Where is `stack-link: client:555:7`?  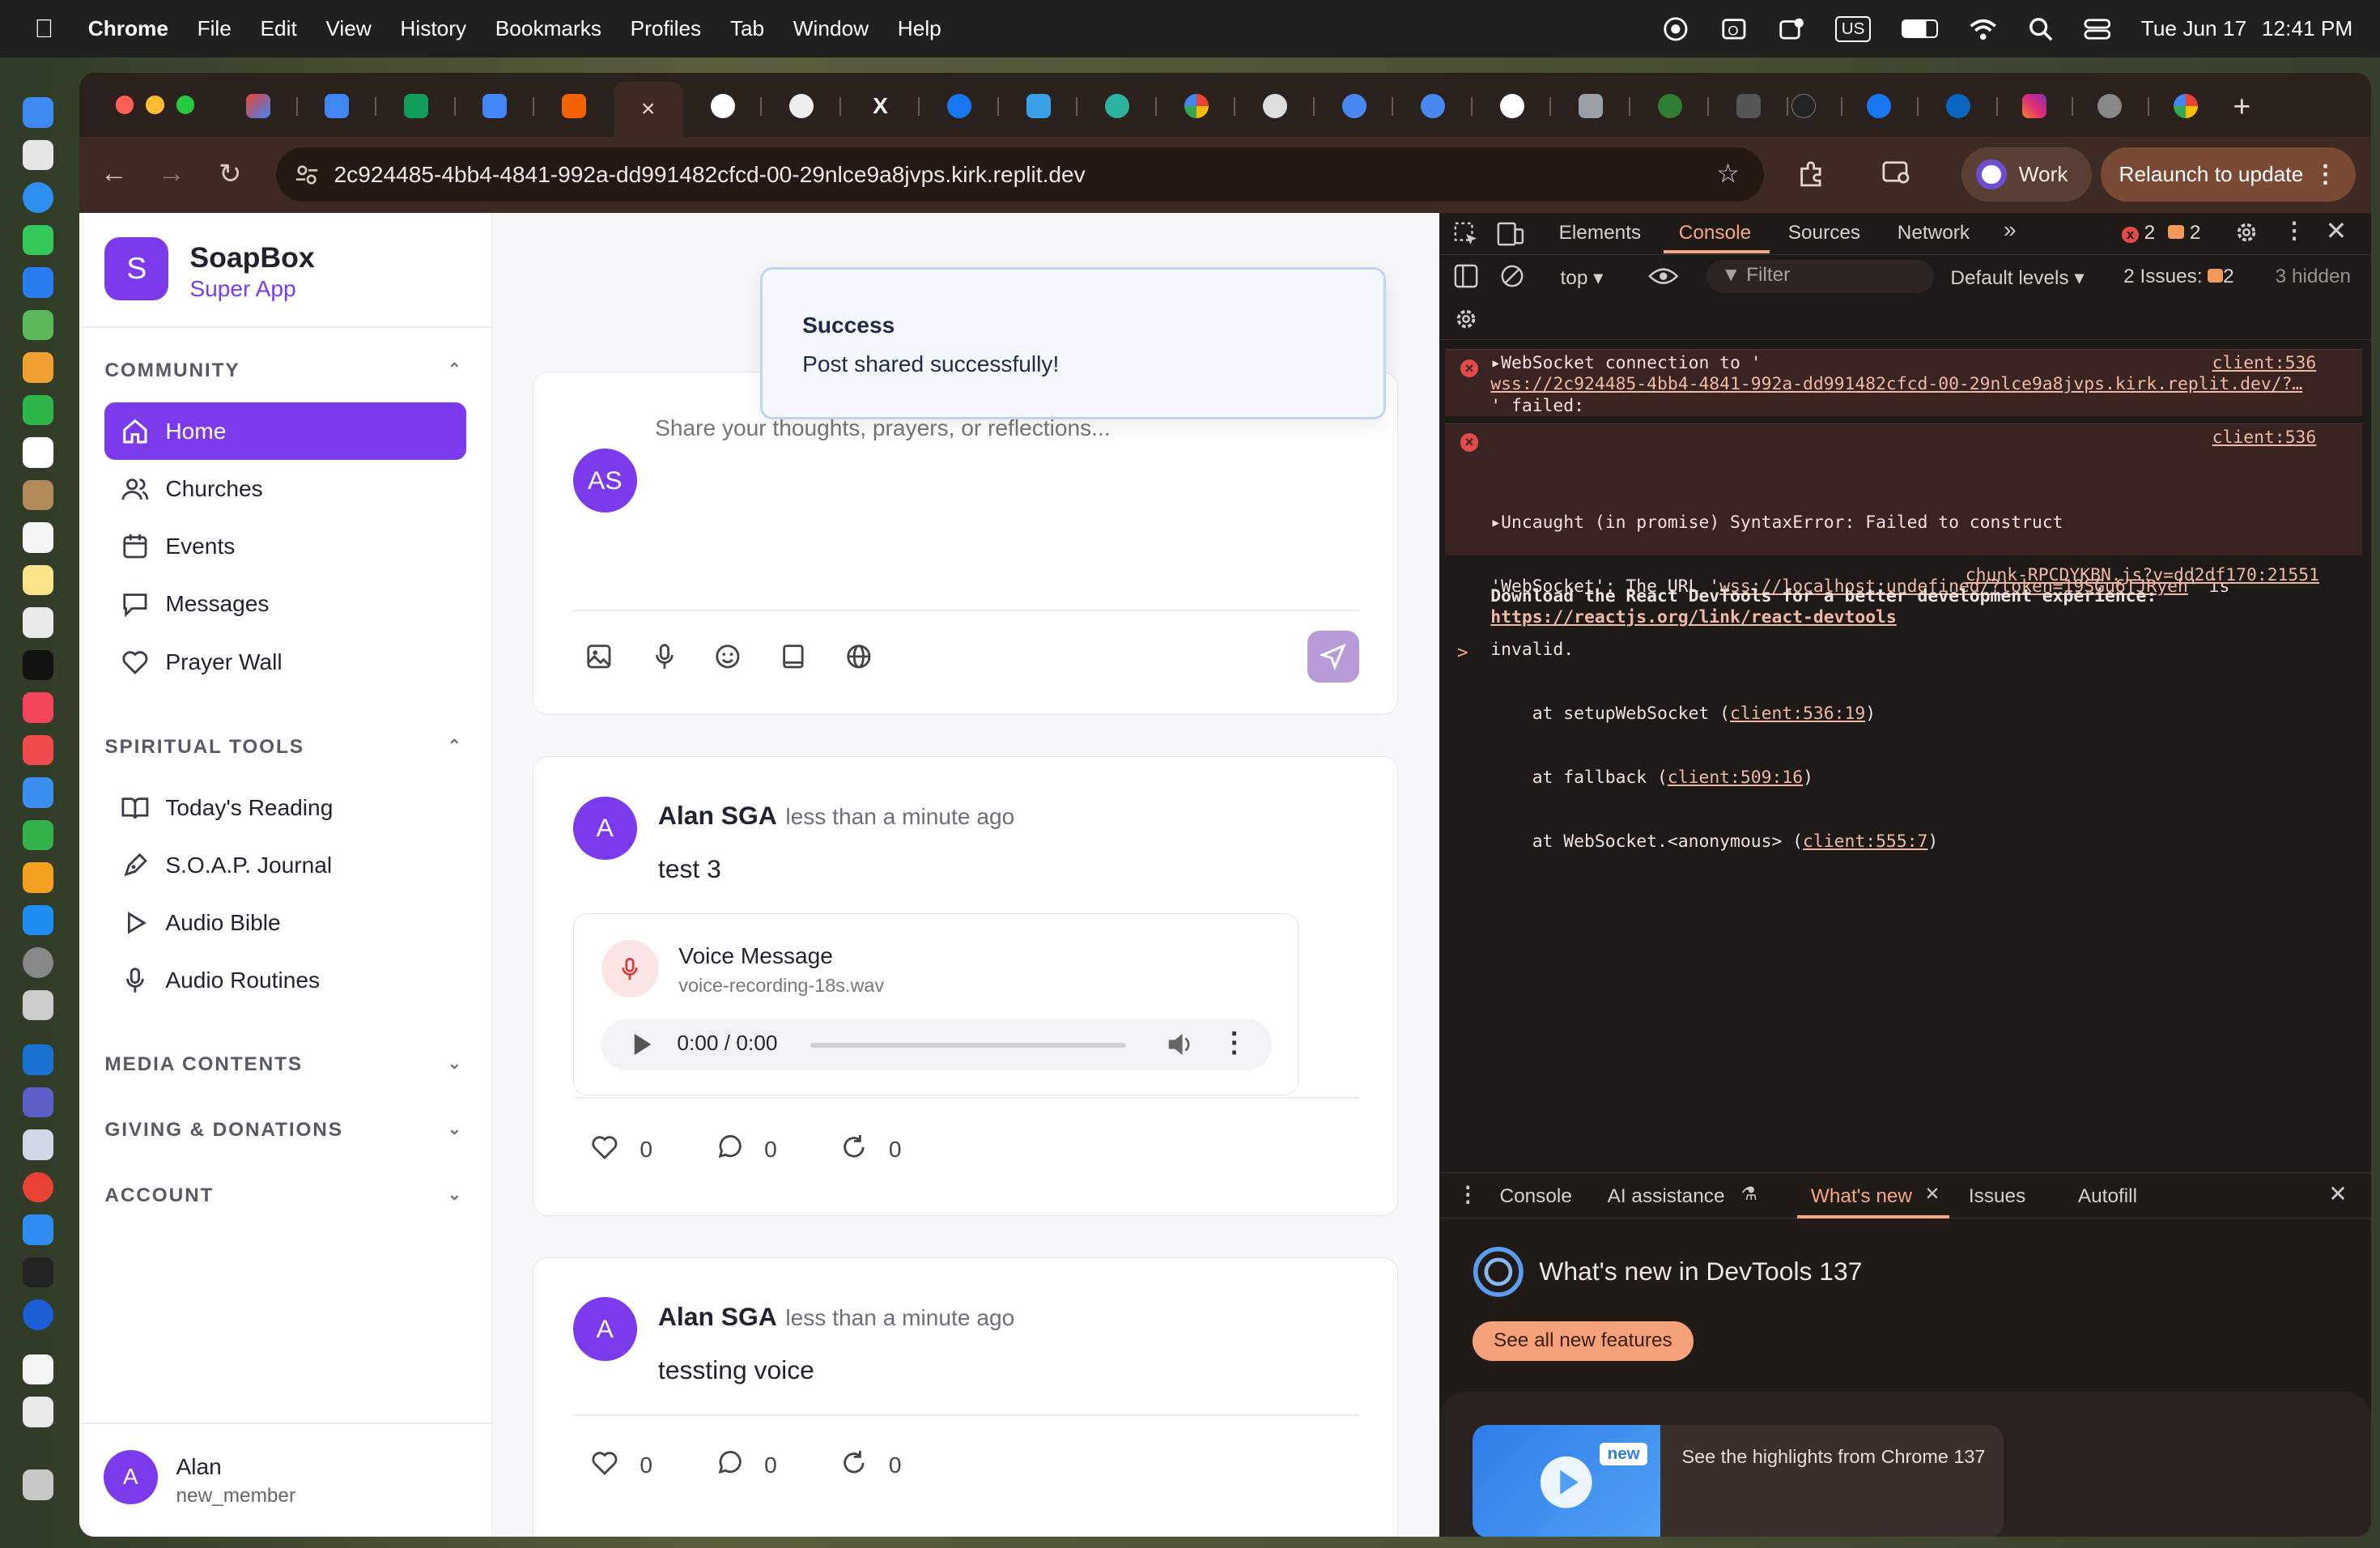 stack-link: client:555:7 is located at coordinates (1865, 842).